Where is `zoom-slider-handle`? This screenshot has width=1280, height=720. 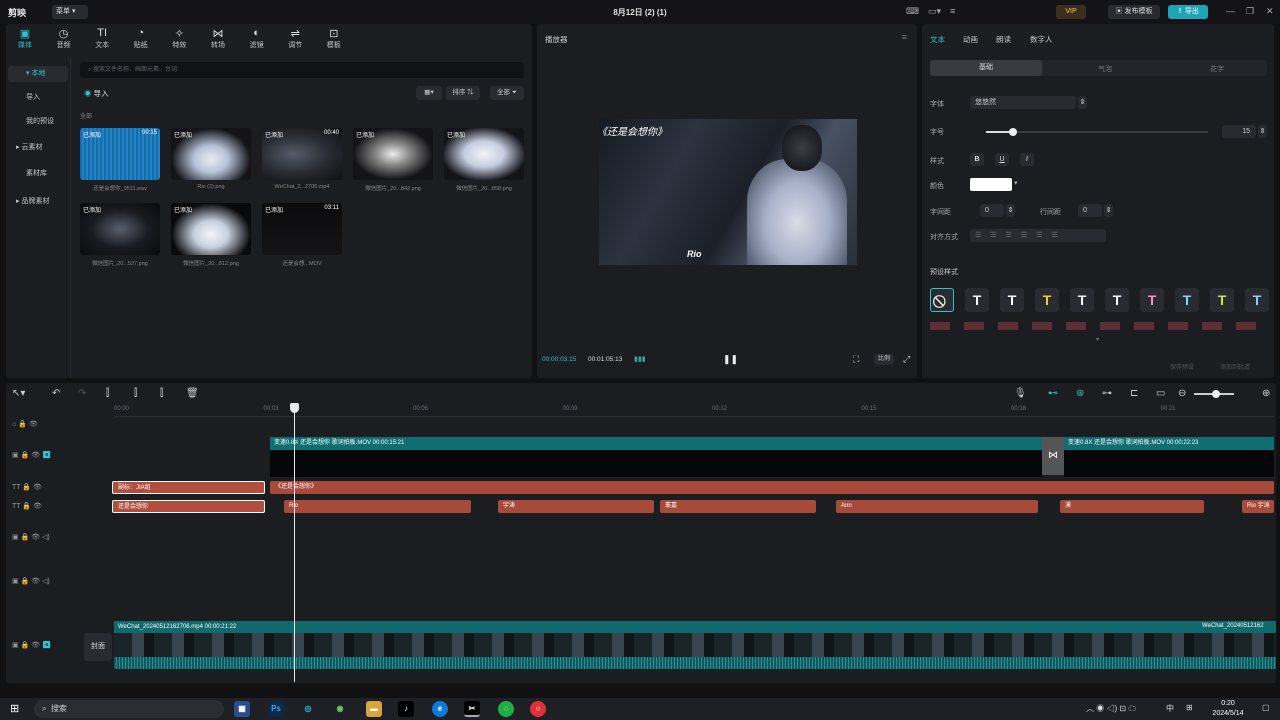
zoom-slider-handle is located at coordinates (1216, 394).